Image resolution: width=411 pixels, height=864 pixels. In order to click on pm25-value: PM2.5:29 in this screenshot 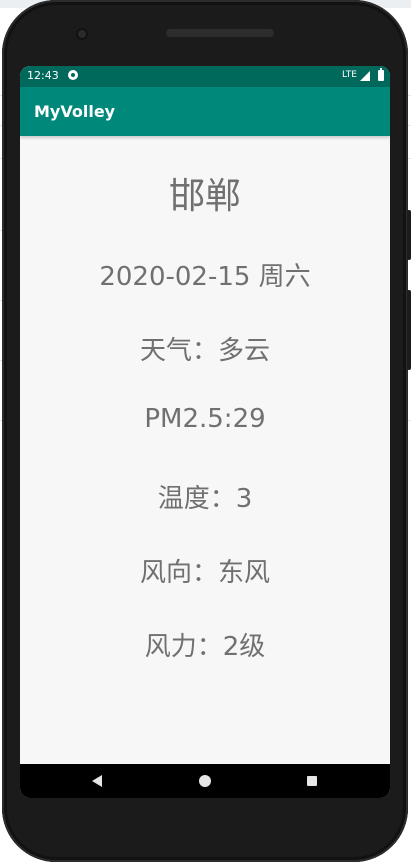, I will do `click(205, 419)`.